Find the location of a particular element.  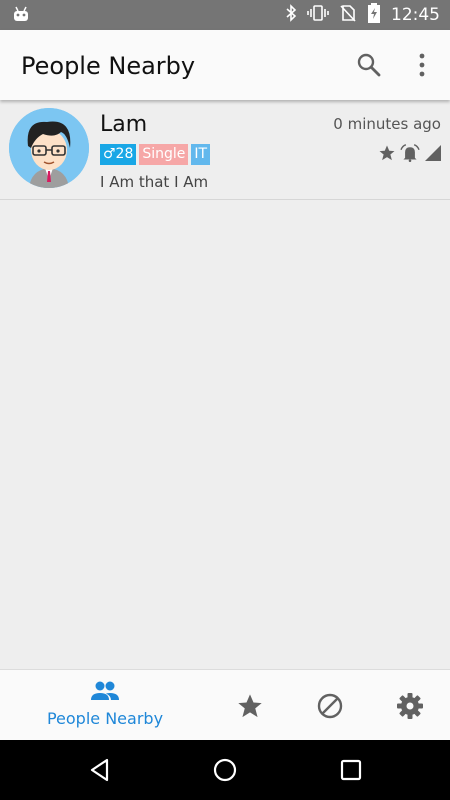

search-button is located at coordinates (369, 65).